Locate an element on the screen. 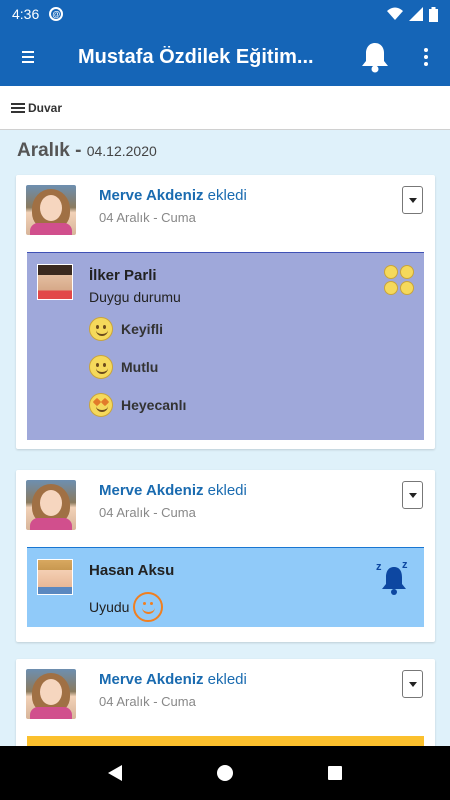 Image resolution: width=450 pixels, height=800 pixels. post-card: Merve Akdeniz ekledi 04 Aralık - Cuma is located at coordinates (225, 709).